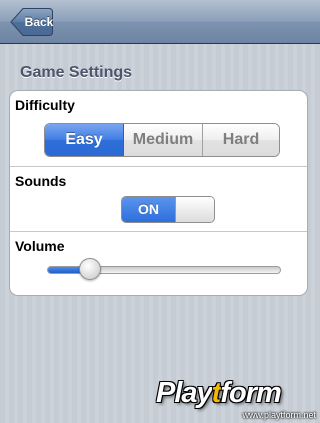 This screenshot has width=320, height=423. What do you see at coordinates (90, 269) in the screenshot?
I see `volume-slider-thumb` at bounding box center [90, 269].